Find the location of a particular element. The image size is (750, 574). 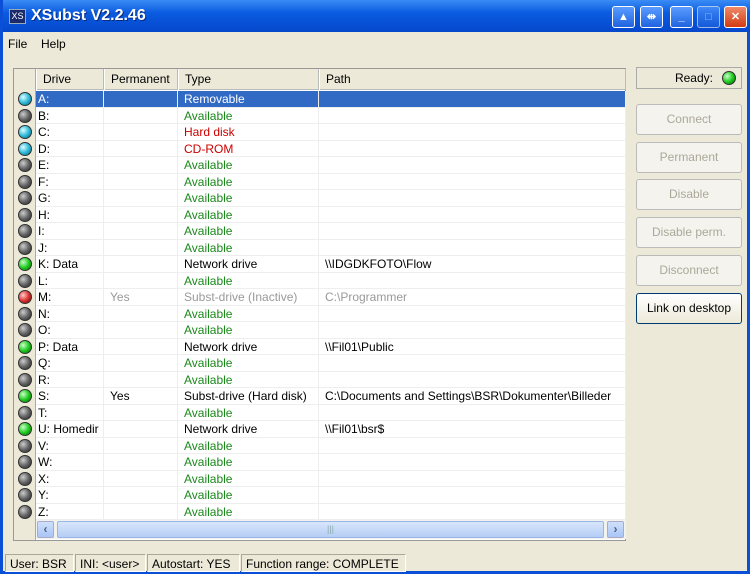

table-row: X: Available is located at coordinates (331, 478).